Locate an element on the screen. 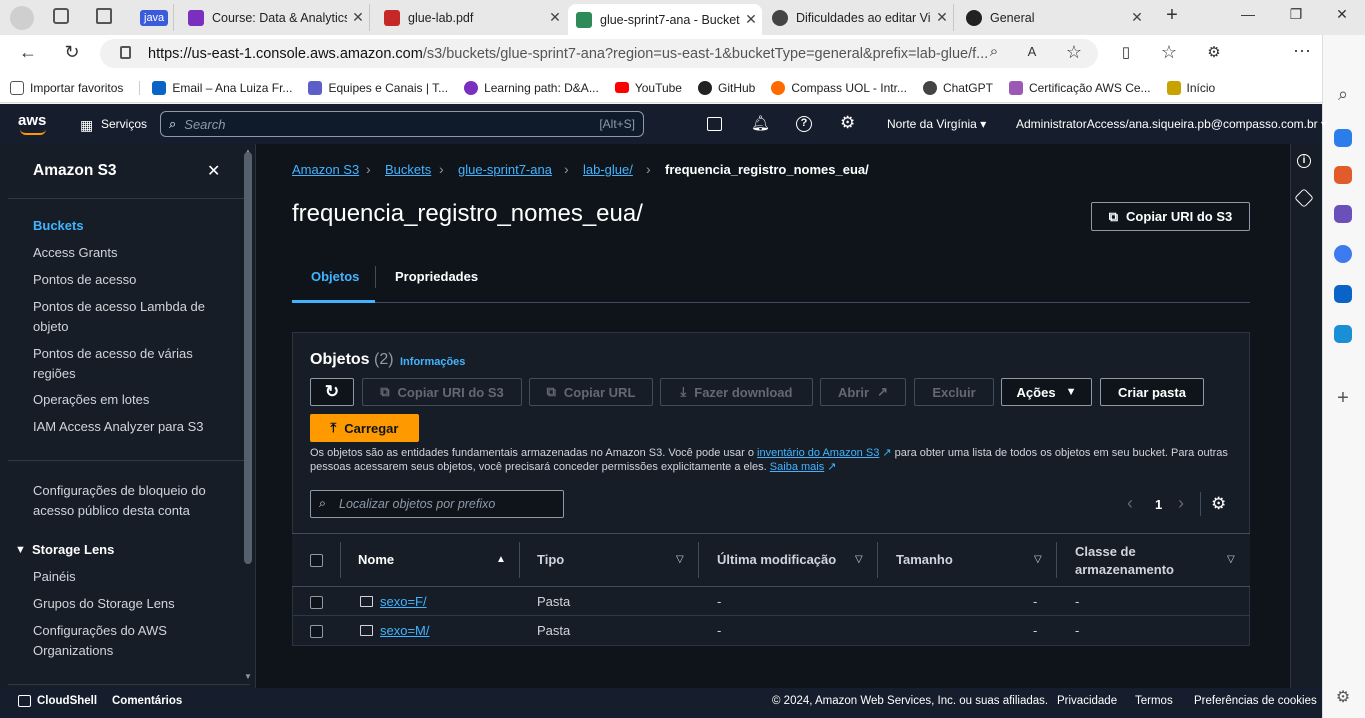 The width and height of the screenshot is (1365, 718). sidebar-item-lambda-access-points: Pontos de acesso Lambda de objeto is located at coordinates (122, 317).